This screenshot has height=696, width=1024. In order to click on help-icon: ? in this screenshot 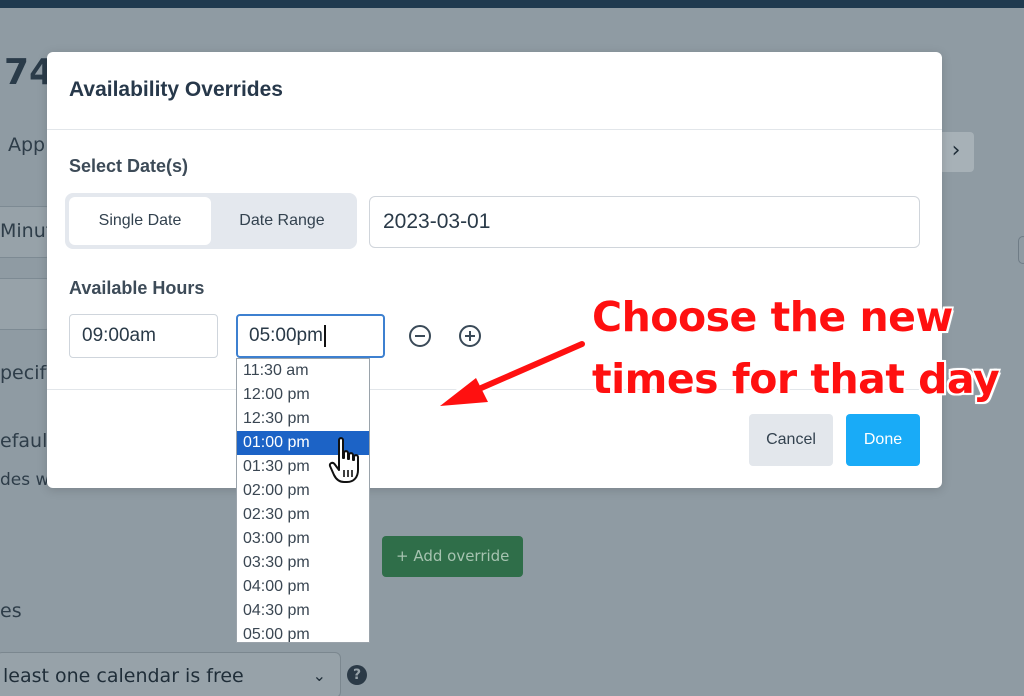, I will do `click(357, 675)`.